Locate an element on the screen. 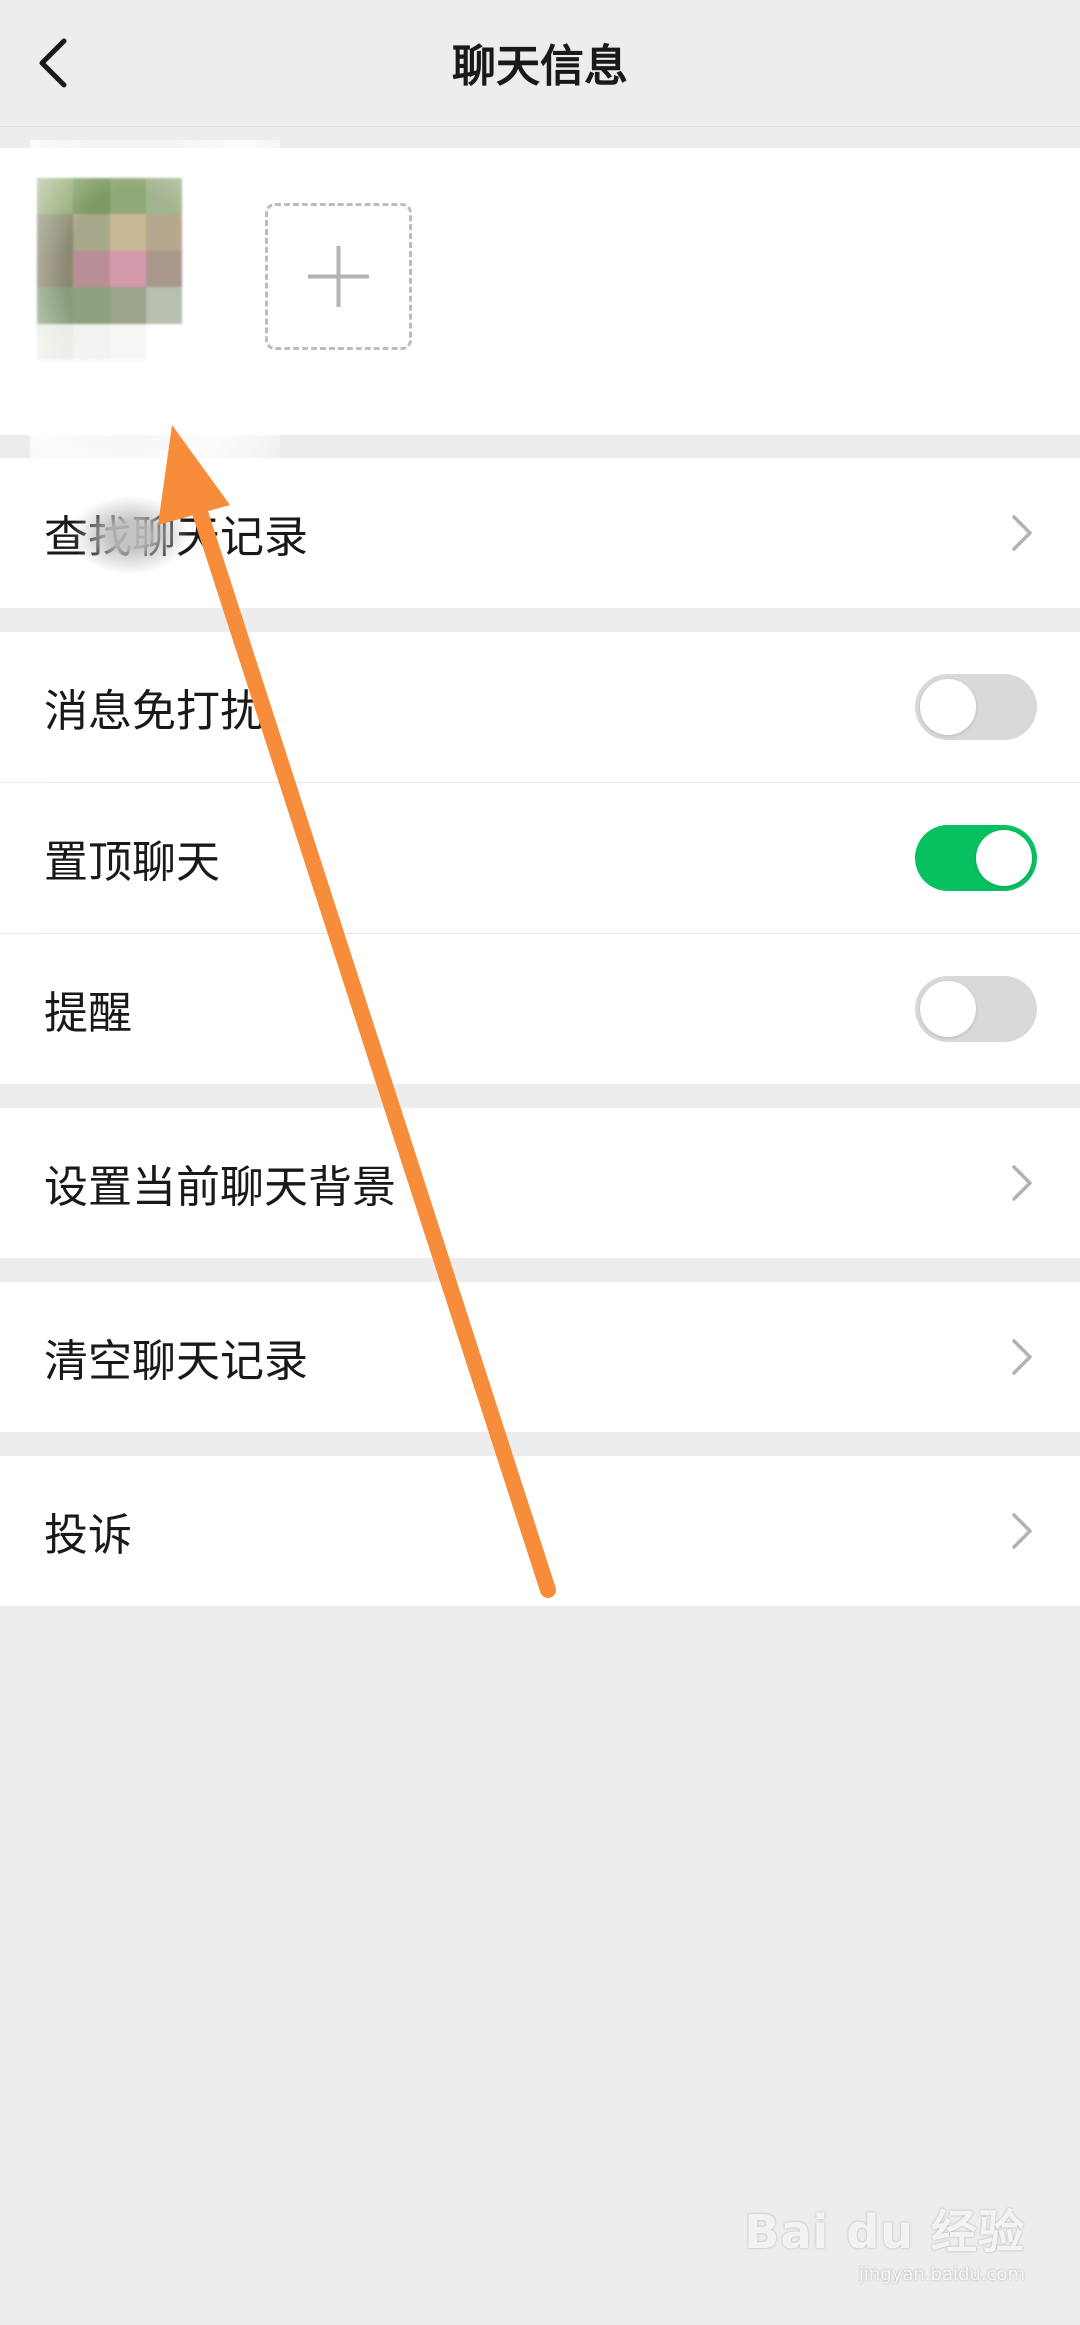  watermark-url: jingyan.baidu.com is located at coordinates (941, 2274).